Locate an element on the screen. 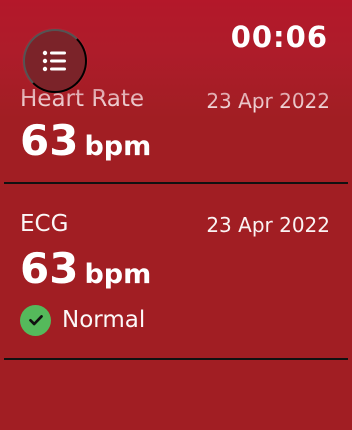 The height and width of the screenshot is (430, 352). clock-time: 00:06 is located at coordinates (279, 37).